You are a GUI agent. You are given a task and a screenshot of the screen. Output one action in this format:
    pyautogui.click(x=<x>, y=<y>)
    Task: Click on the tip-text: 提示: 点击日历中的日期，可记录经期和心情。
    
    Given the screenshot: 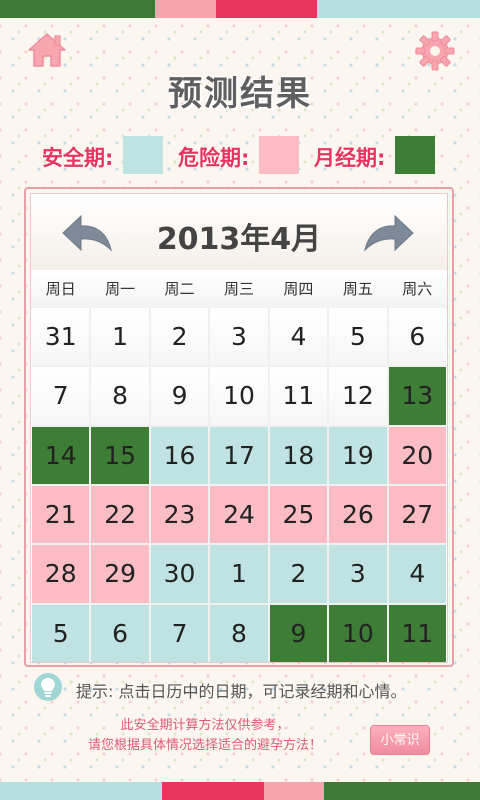 What is the action you would take?
    pyautogui.click(x=241, y=691)
    